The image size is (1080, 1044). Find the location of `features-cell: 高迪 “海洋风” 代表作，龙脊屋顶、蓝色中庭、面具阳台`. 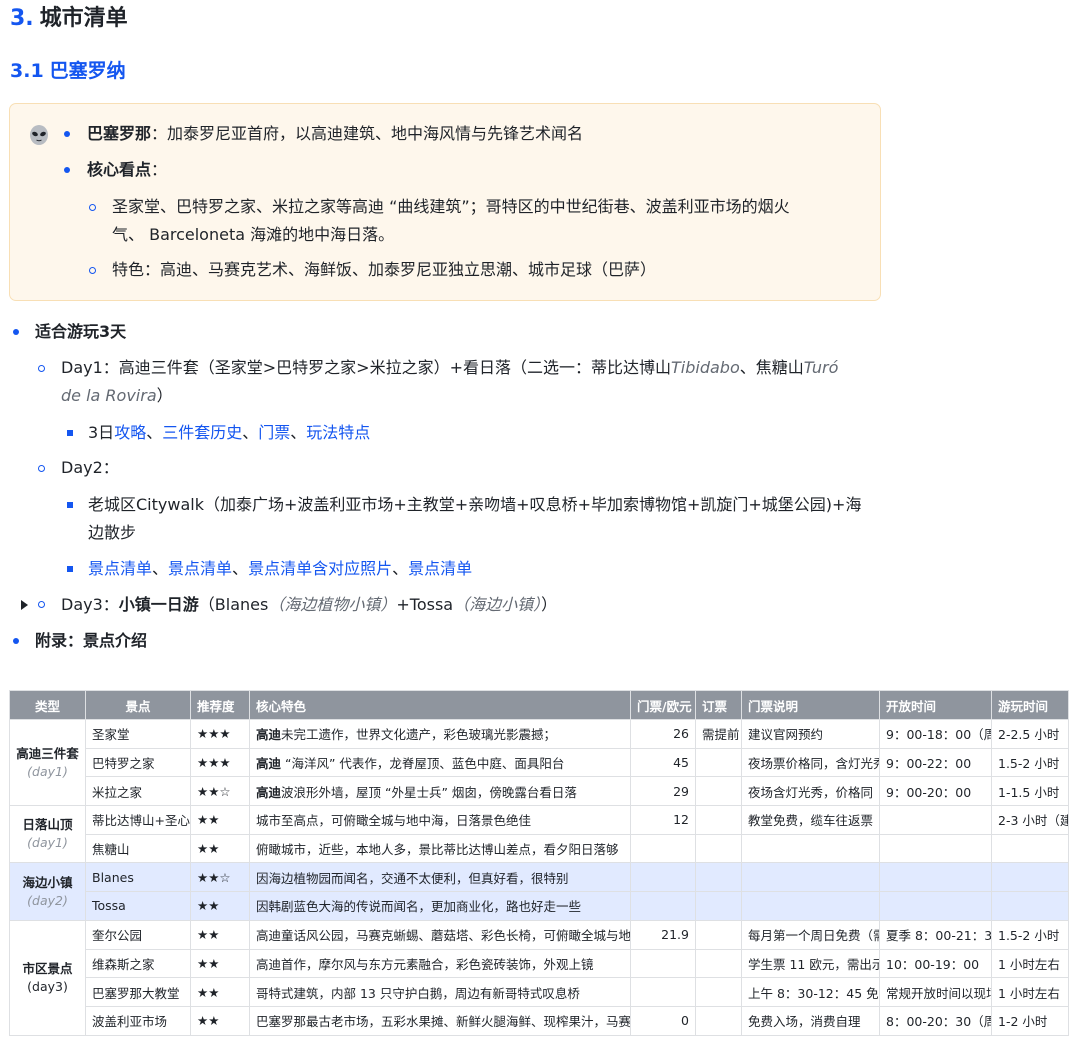

features-cell: 高迪 “海洋风” 代表作，龙脊屋顶、蓝色中庭、面具阳台 is located at coordinates (440, 762).